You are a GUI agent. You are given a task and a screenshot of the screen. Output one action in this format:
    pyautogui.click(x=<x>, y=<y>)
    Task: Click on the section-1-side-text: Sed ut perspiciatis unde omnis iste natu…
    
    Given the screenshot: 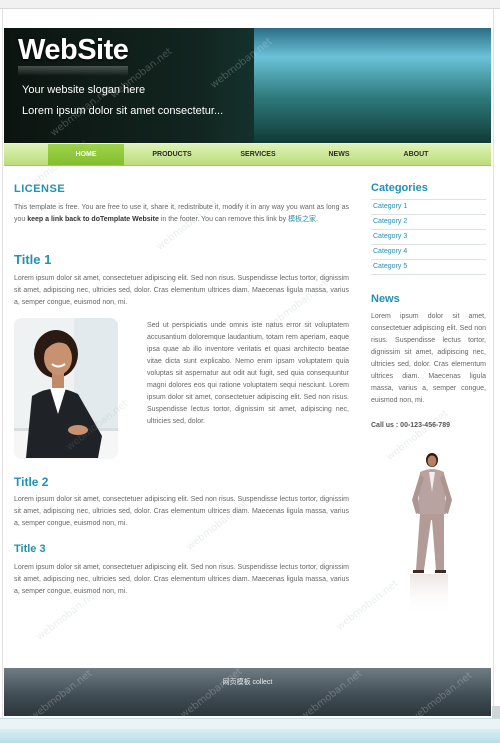 What is the action you would take?
    pyautogui.click(x=248, y=373)
    